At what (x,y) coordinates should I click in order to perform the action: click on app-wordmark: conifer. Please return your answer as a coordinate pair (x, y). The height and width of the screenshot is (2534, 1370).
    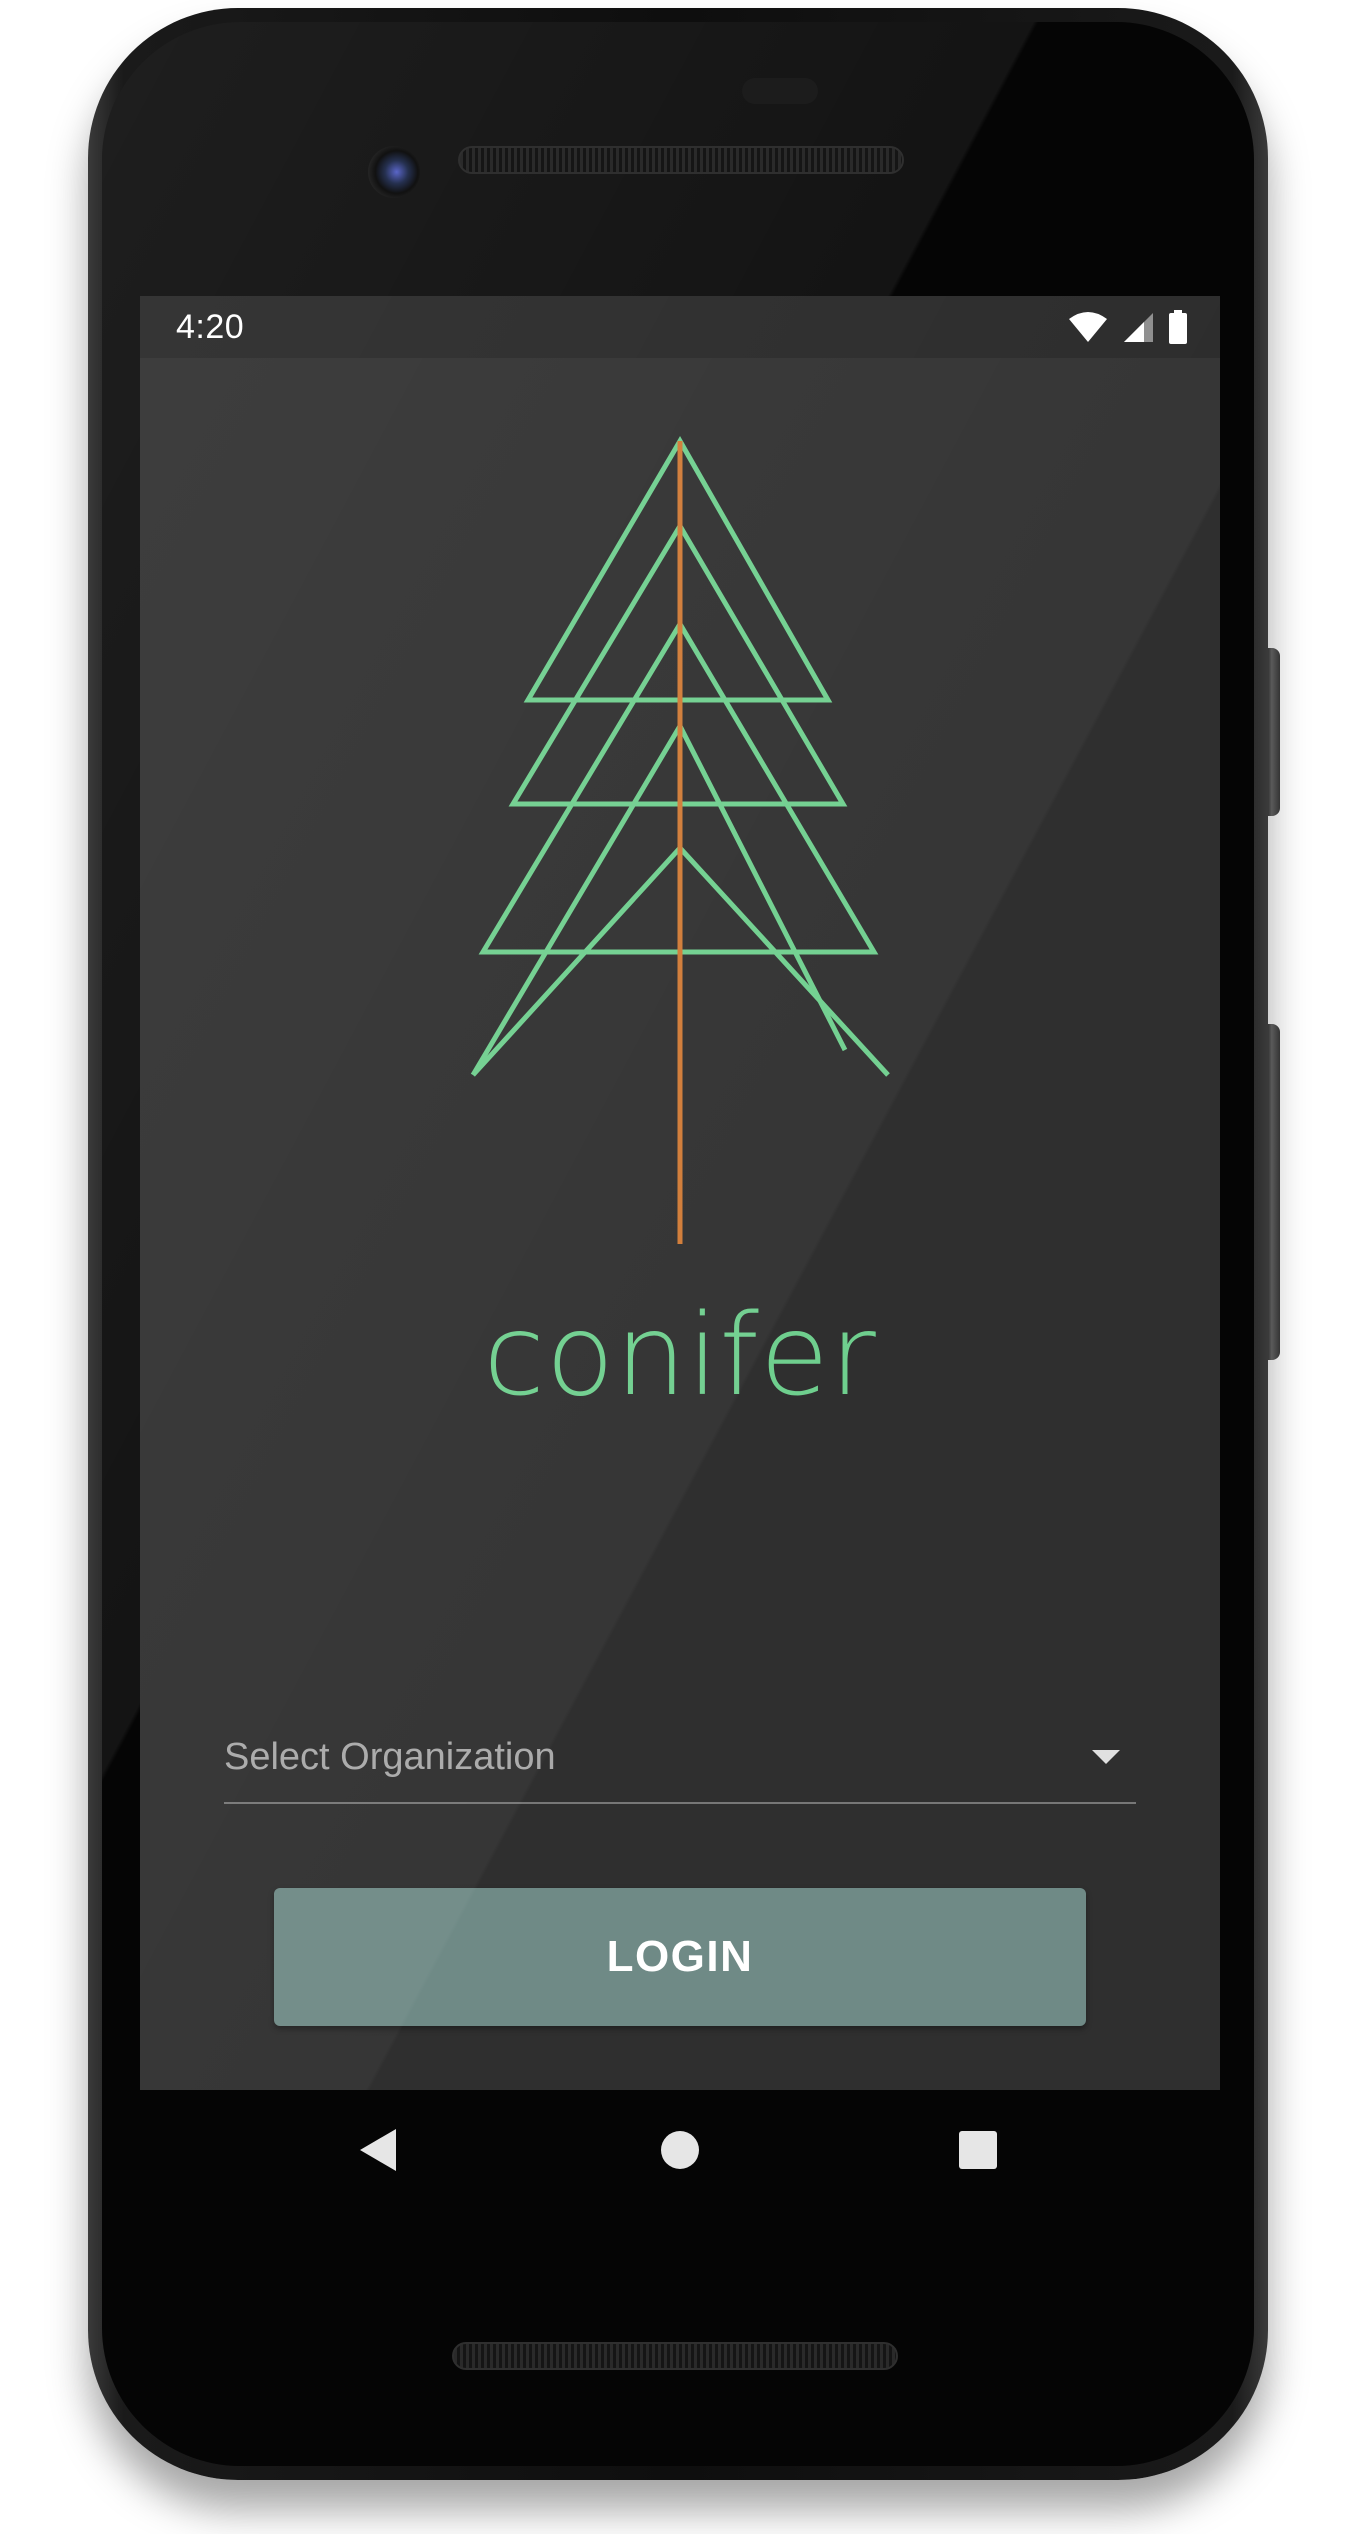
    Looking at the image, I should click on (680, 1356).